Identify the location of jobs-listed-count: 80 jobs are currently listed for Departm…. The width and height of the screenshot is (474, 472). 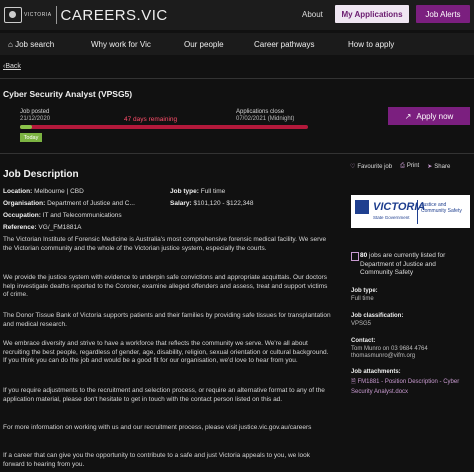
(415, 265).